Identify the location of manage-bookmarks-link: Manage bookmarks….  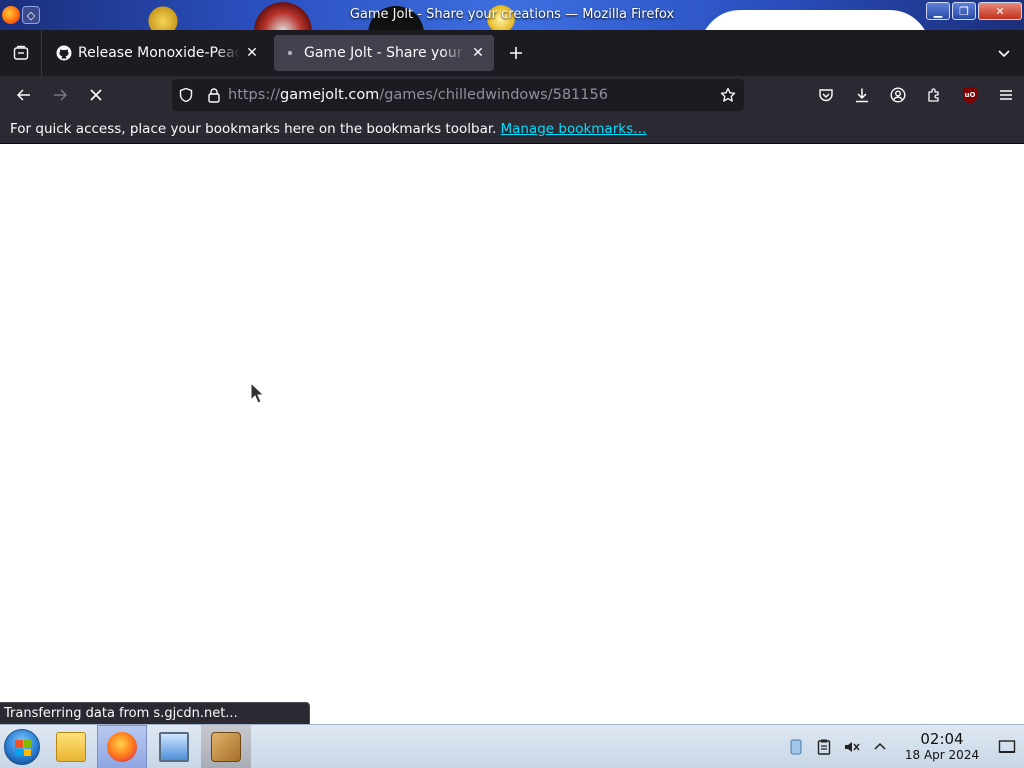
(573, 129).